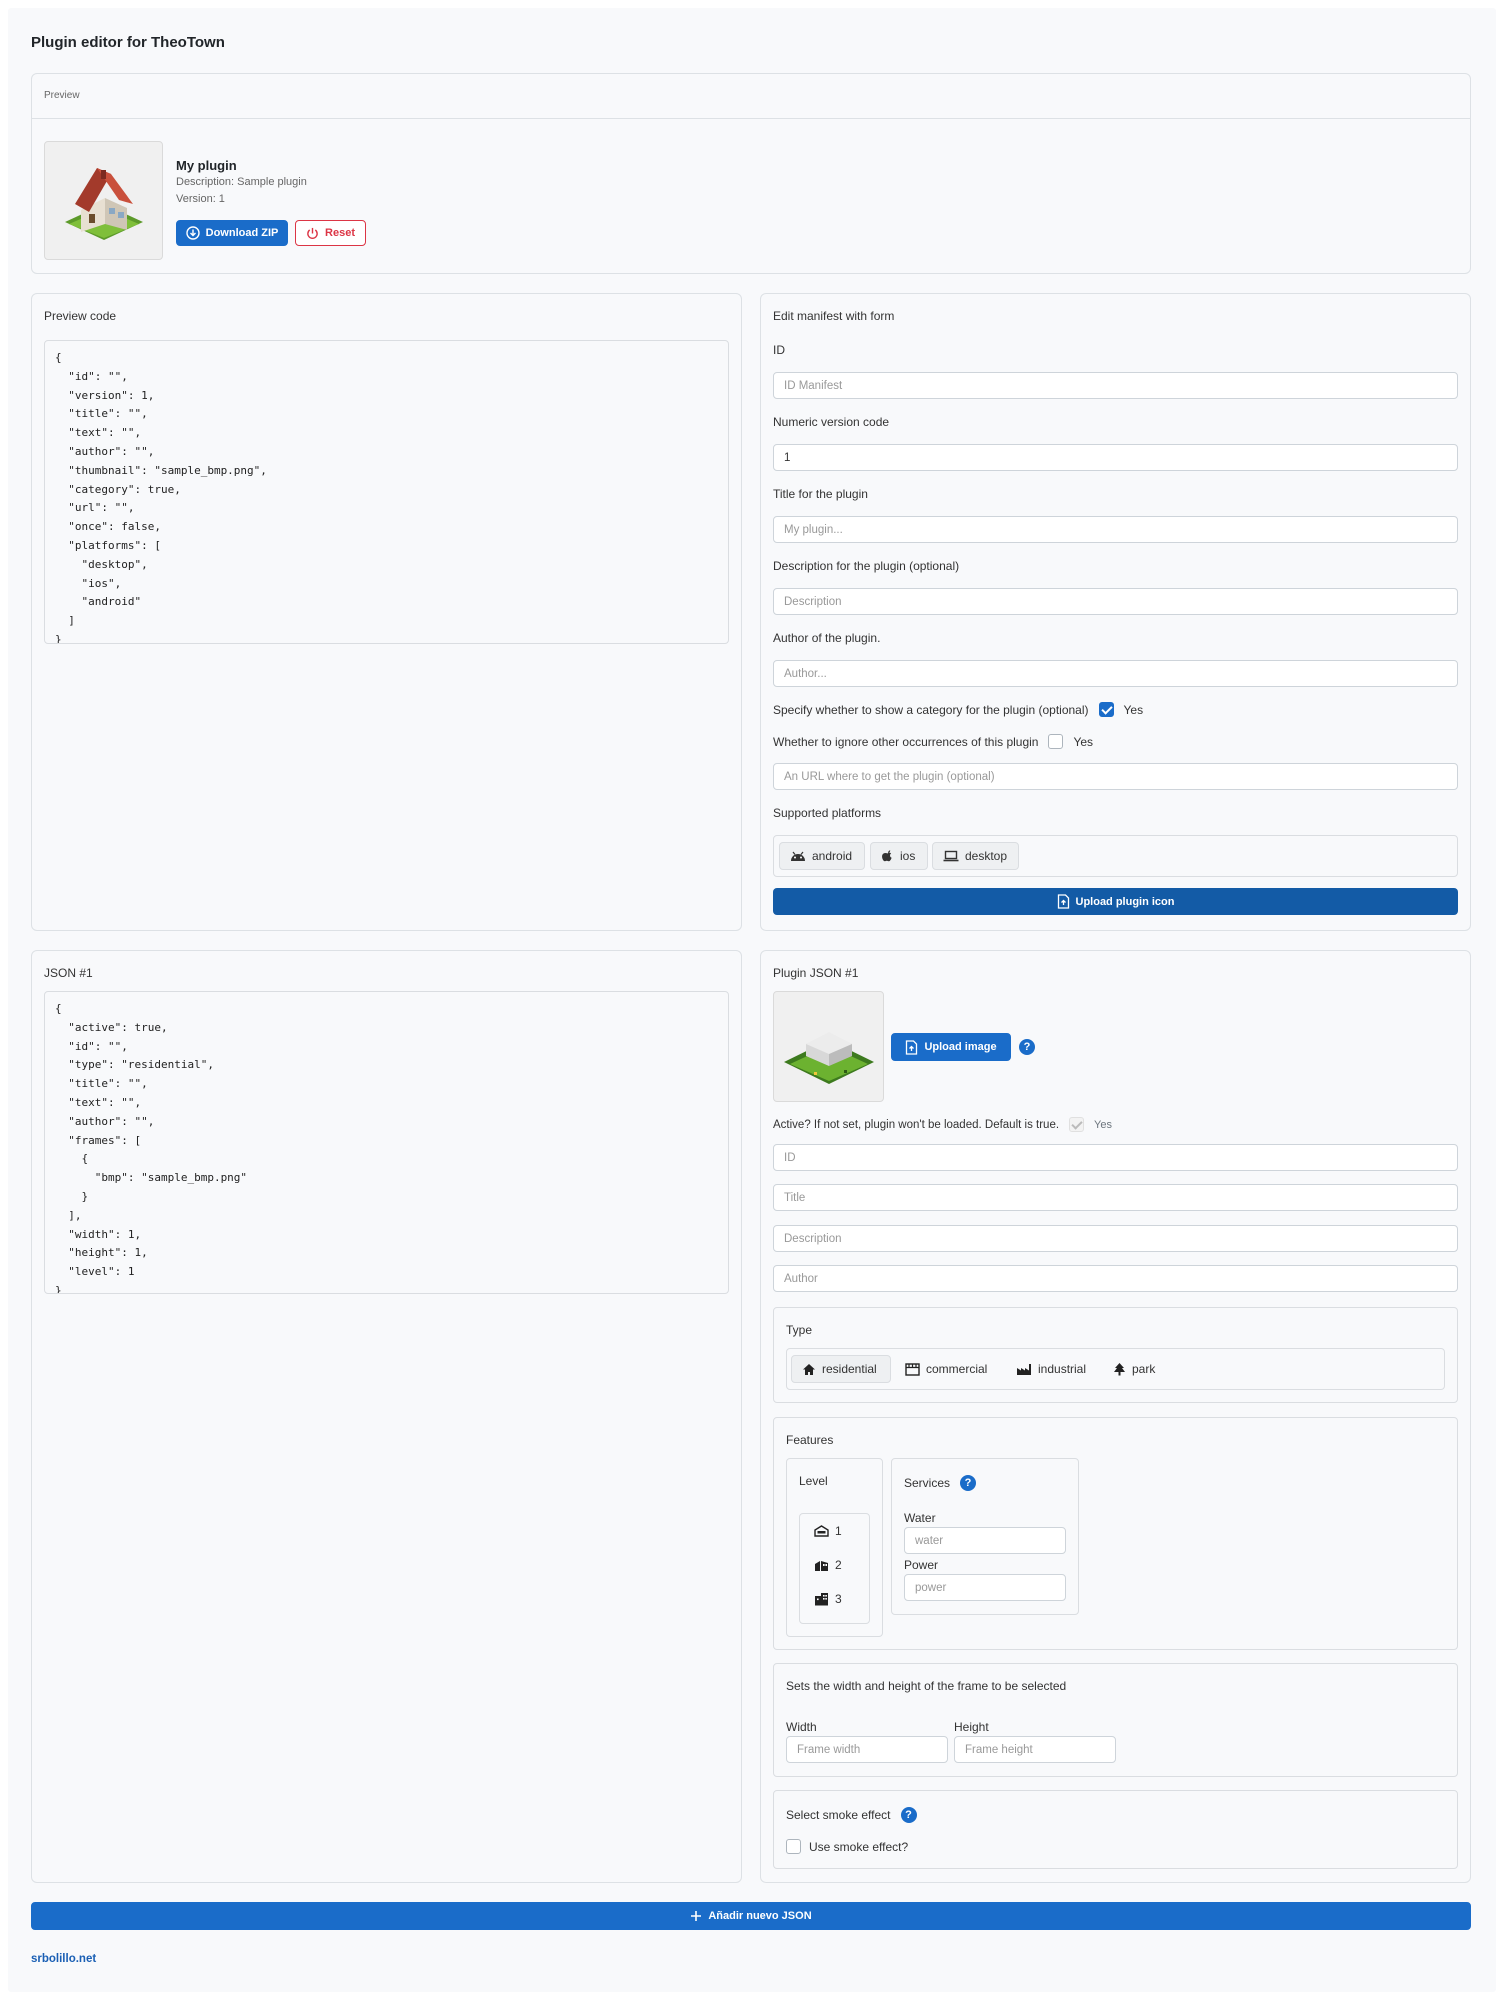 This screenshot has width=1502, height=2000. I want to click on type-industrial-toggle: industrial, so click(1051, 1369).